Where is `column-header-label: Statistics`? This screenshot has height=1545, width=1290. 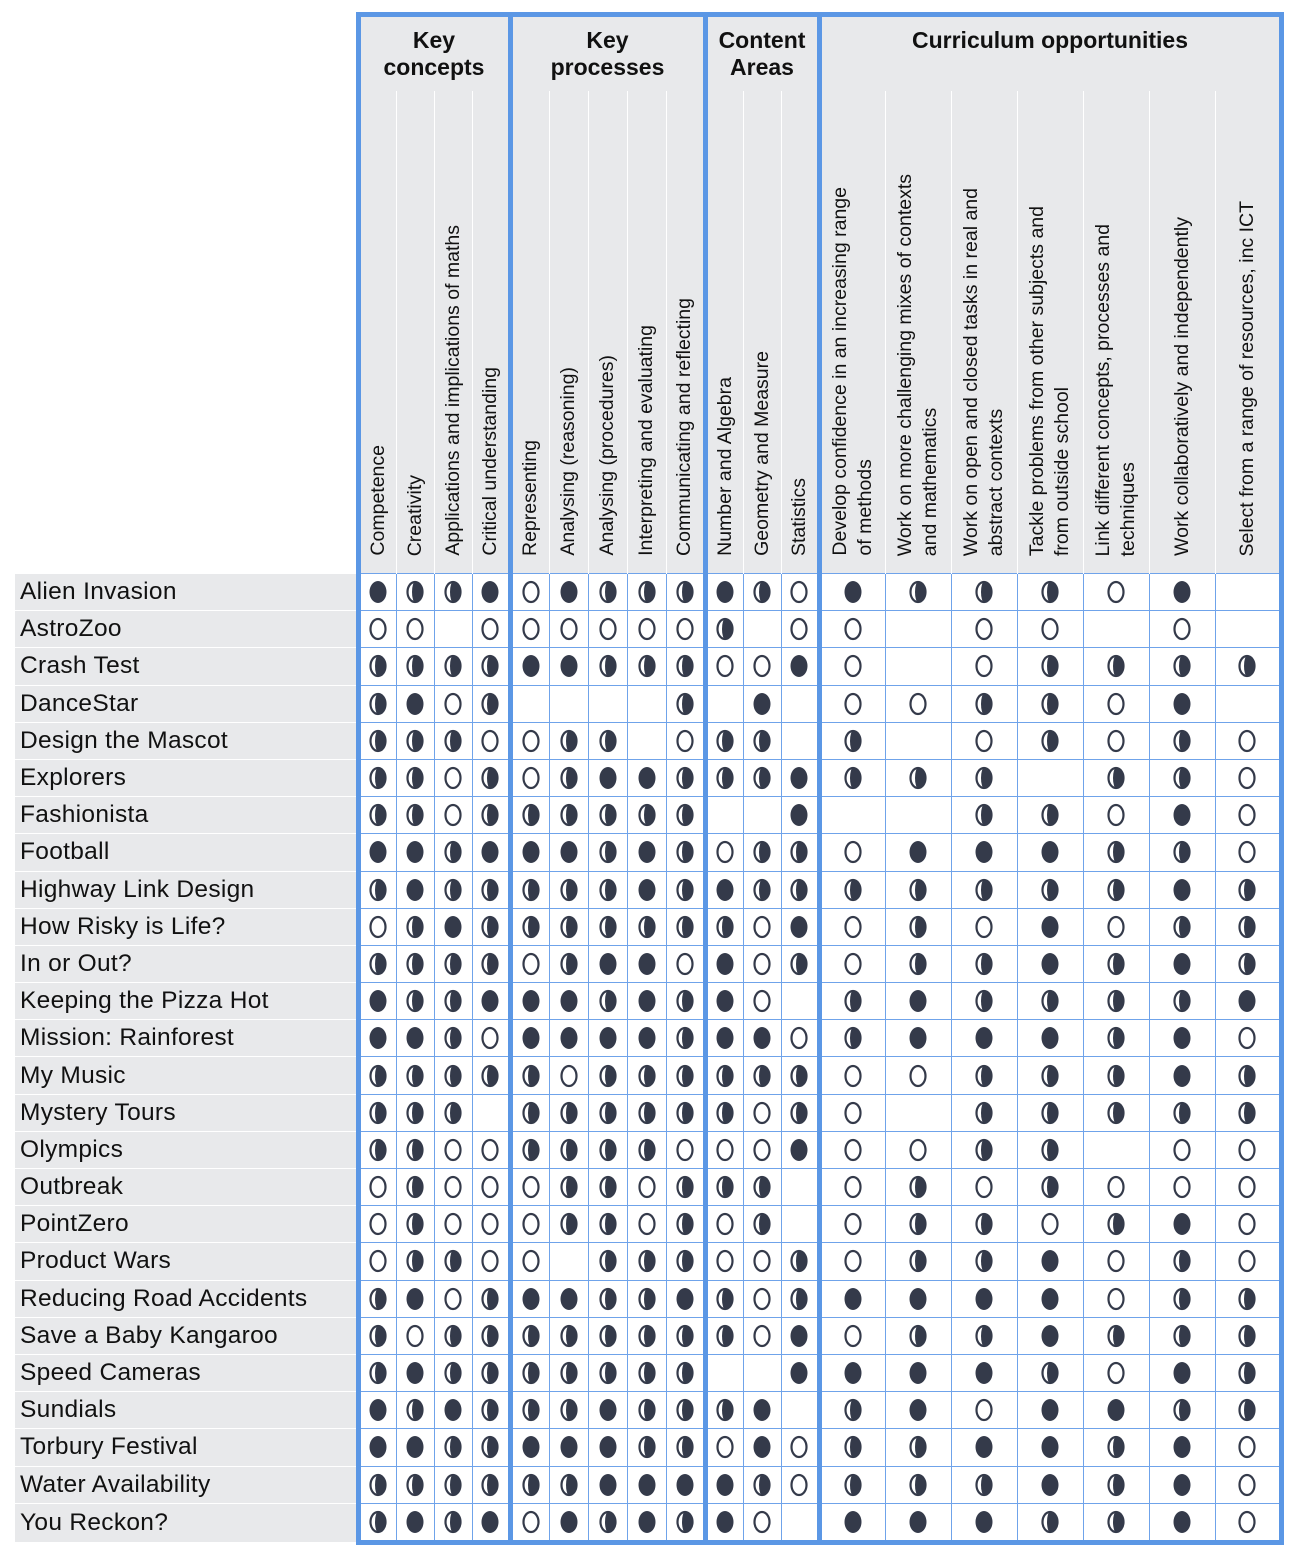
column-header-label: Statistics is located at coordinates (798, 516).